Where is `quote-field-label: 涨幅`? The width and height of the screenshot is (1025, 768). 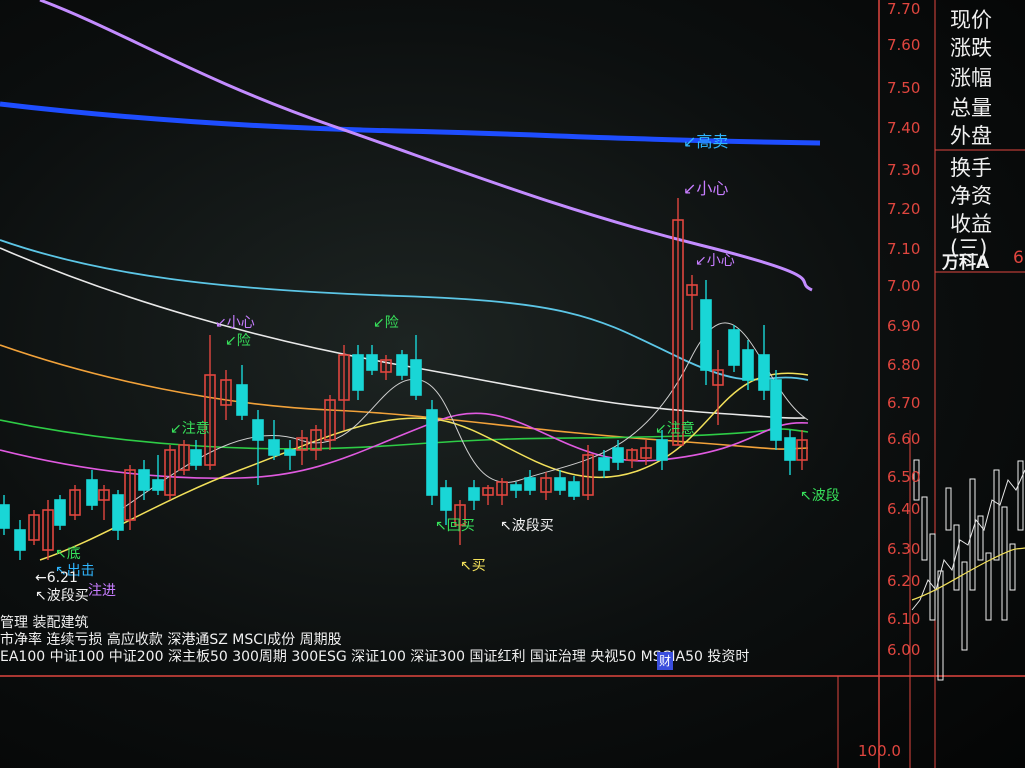 quote-field-label: 涨幅 is located at coordinates (971, 78).